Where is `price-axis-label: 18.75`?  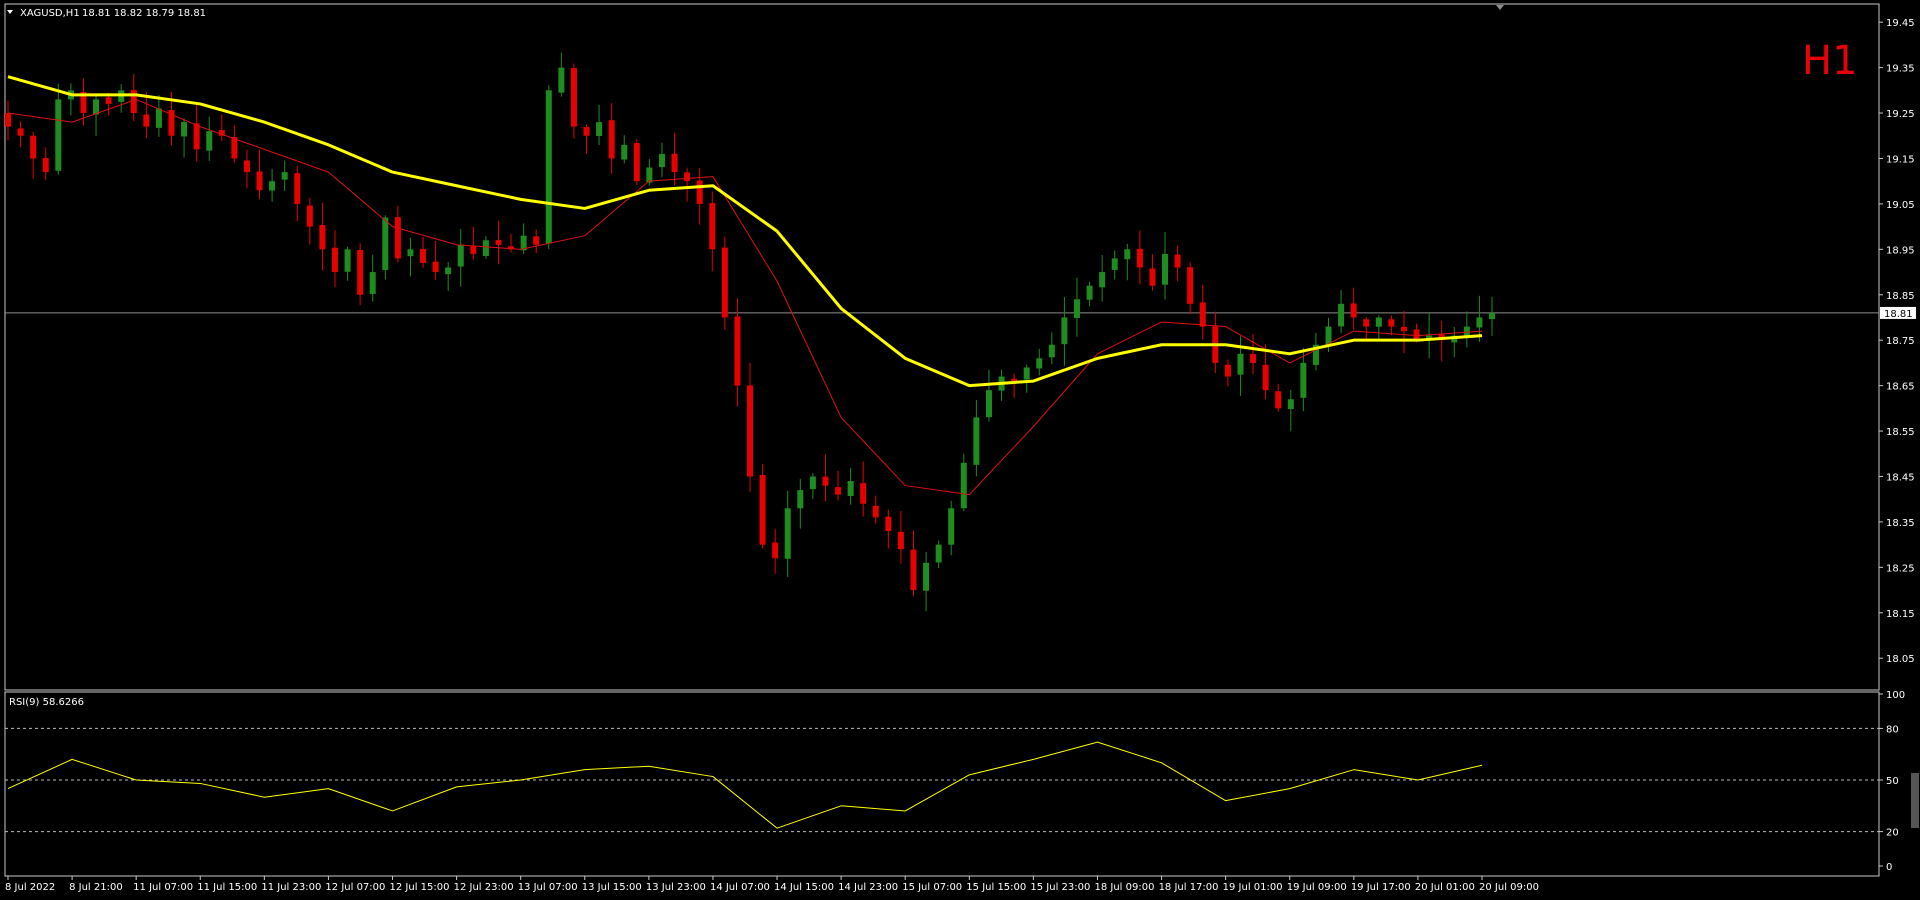
price-axis-label: 18.75 is located at coordinates (1900, 341).